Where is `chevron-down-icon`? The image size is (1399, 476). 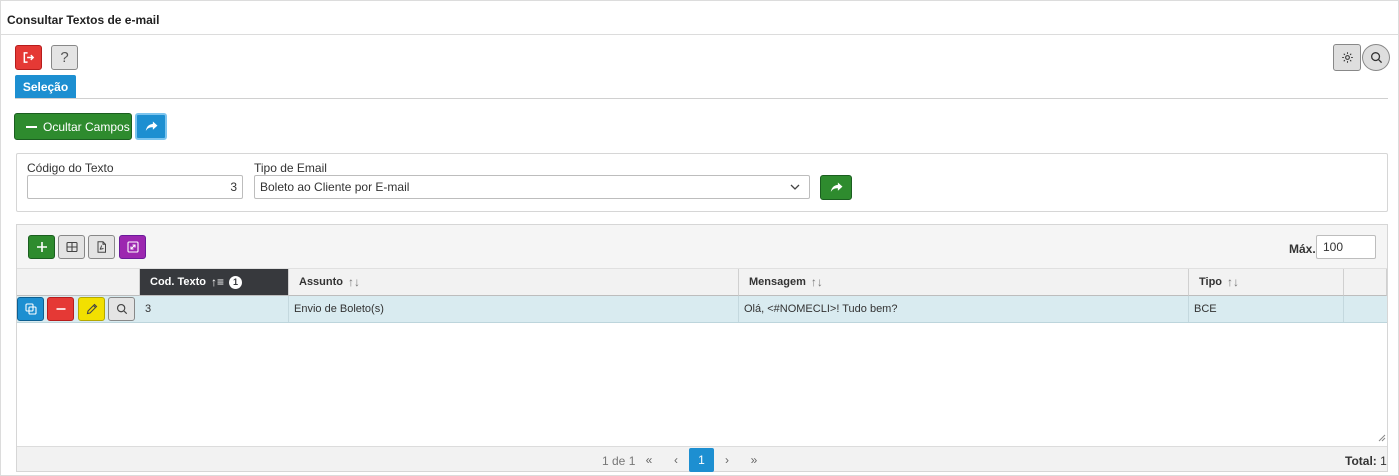
chevron-down-icon is located at coordinates (795, 187).